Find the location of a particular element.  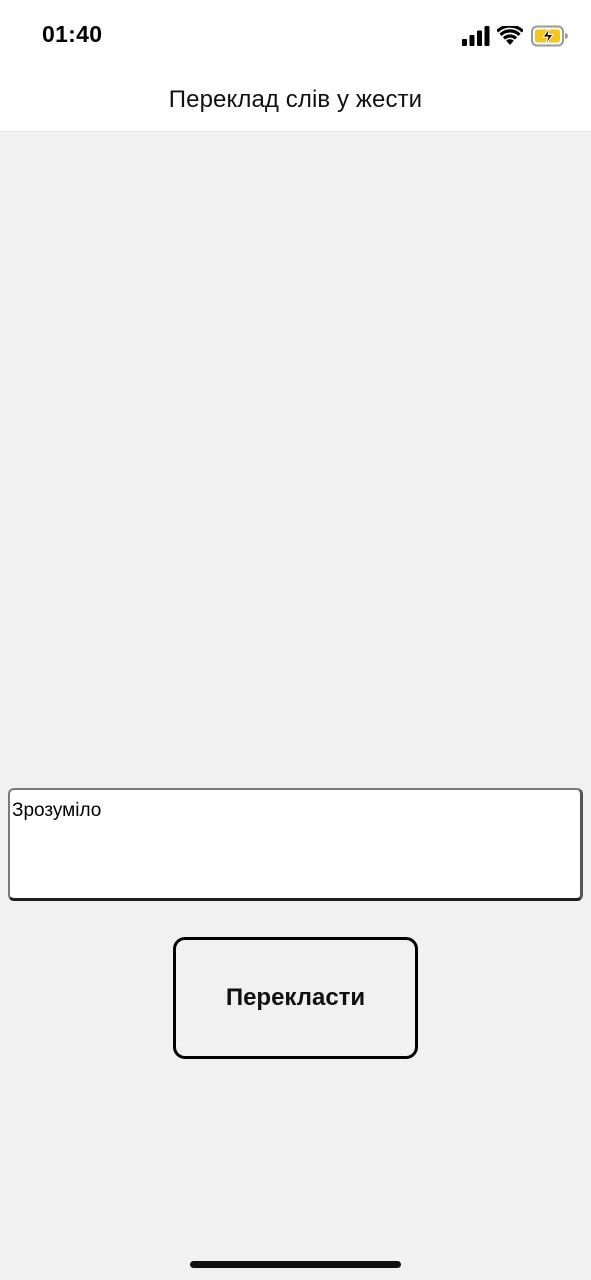

battery-charging-icon is located at coordinates (549, 36).